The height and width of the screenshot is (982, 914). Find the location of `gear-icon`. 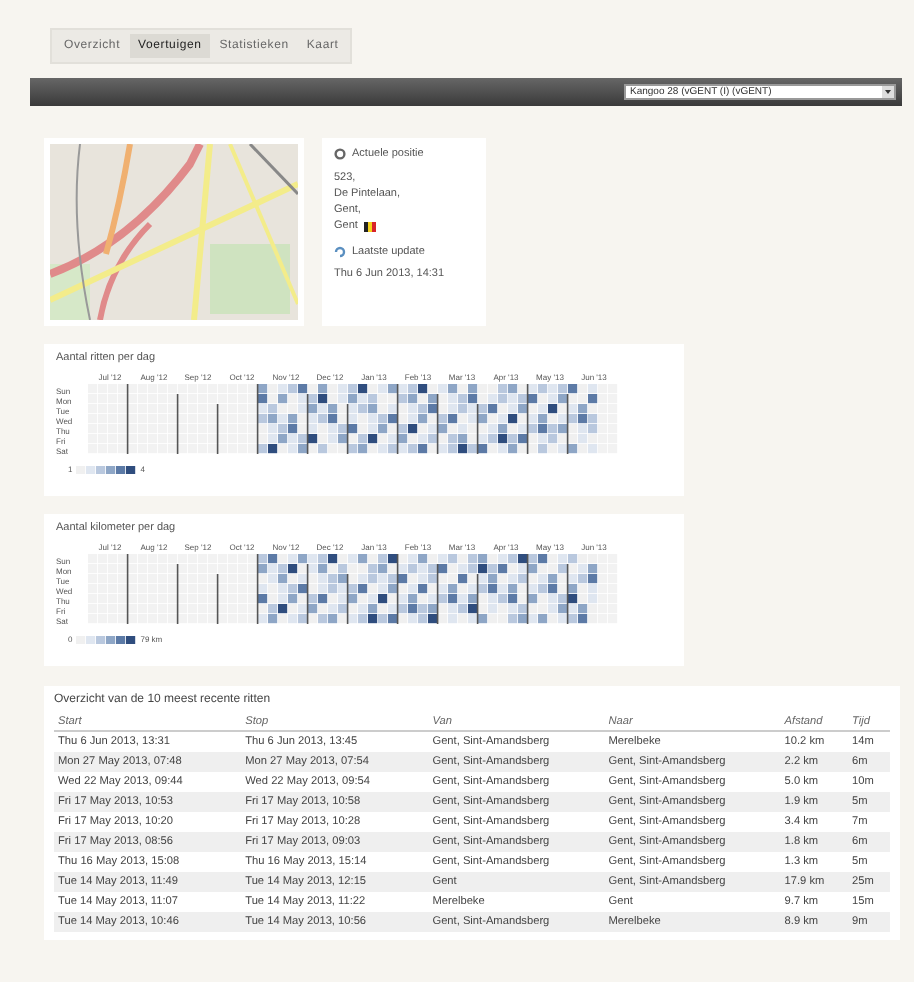

gear-icon is located at coordinates (340, 154).